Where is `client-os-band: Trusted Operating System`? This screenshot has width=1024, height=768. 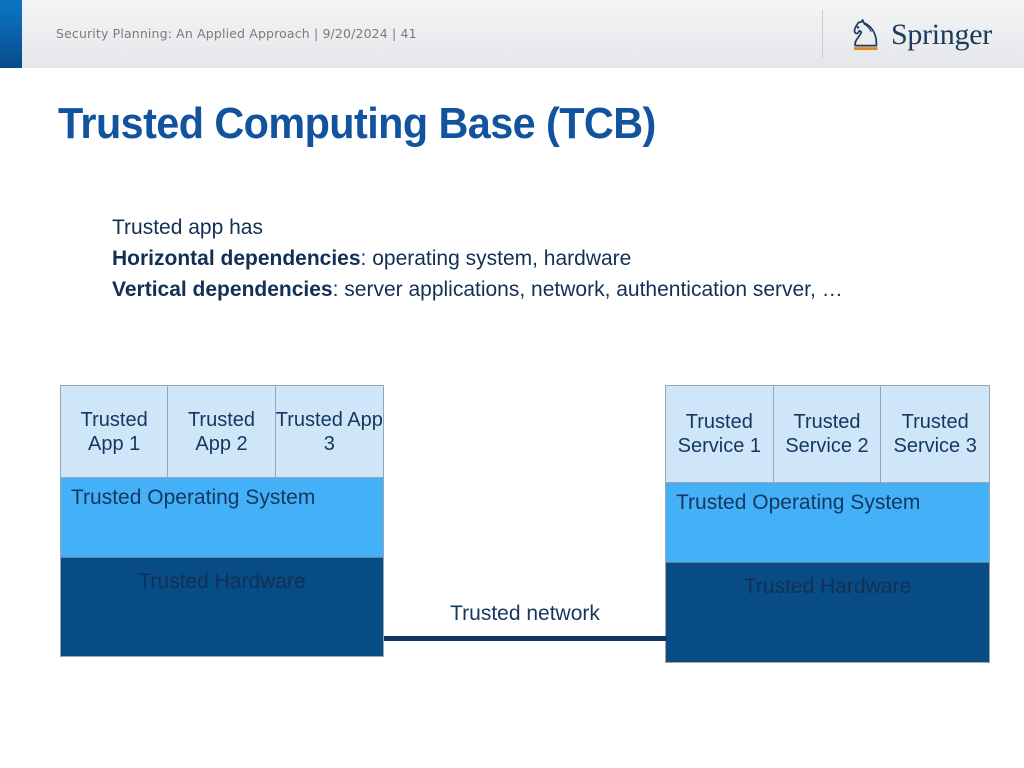 client-os-band: Trusted Operating System is located at coordinates (222, 517).